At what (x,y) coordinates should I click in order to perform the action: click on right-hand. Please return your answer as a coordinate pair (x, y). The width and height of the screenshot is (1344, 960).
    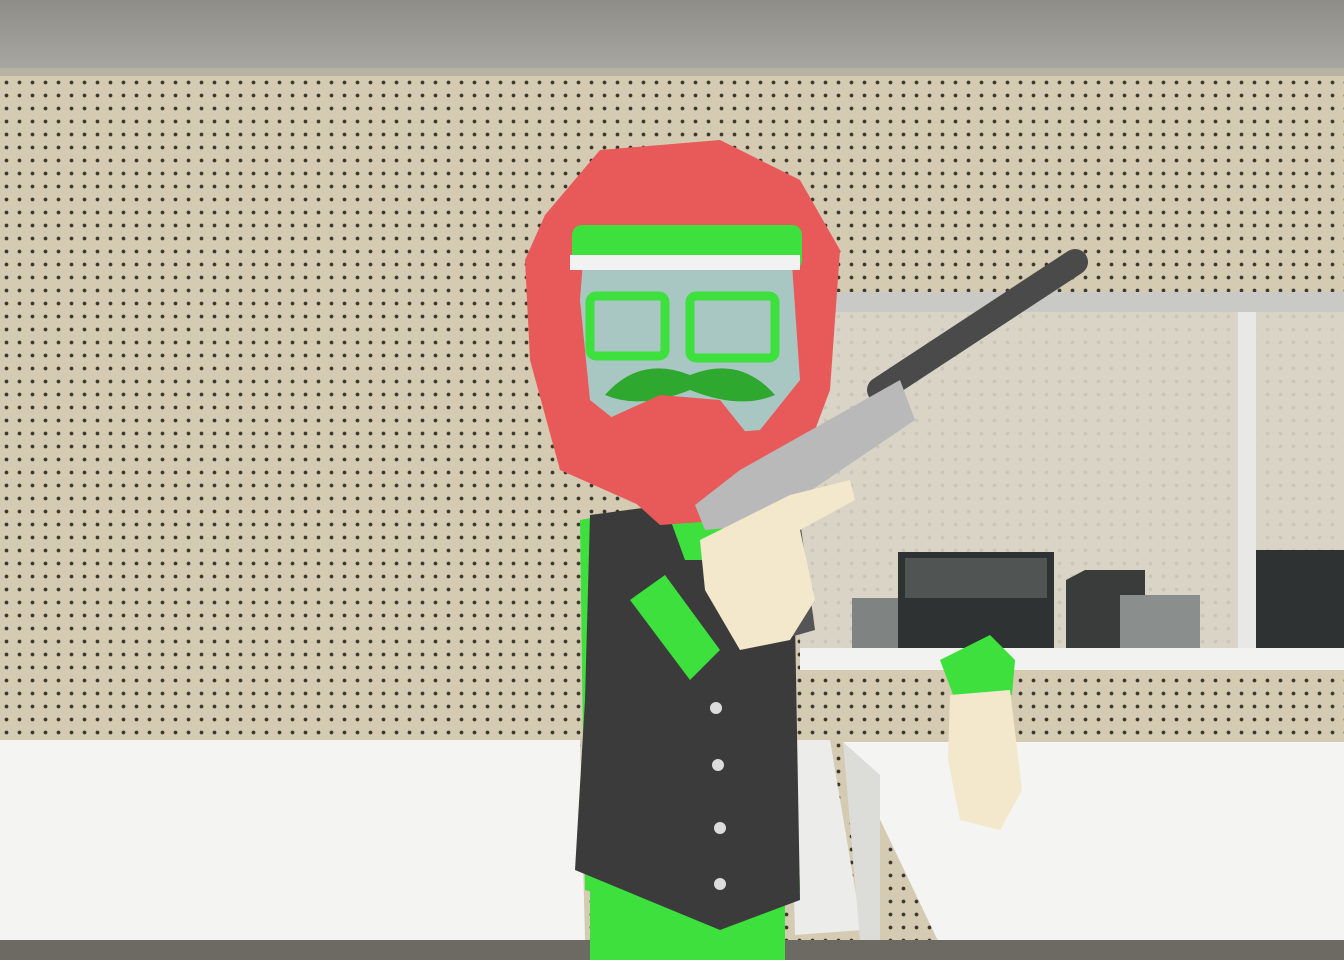
    Looking at the image, I should click on (985, 760).